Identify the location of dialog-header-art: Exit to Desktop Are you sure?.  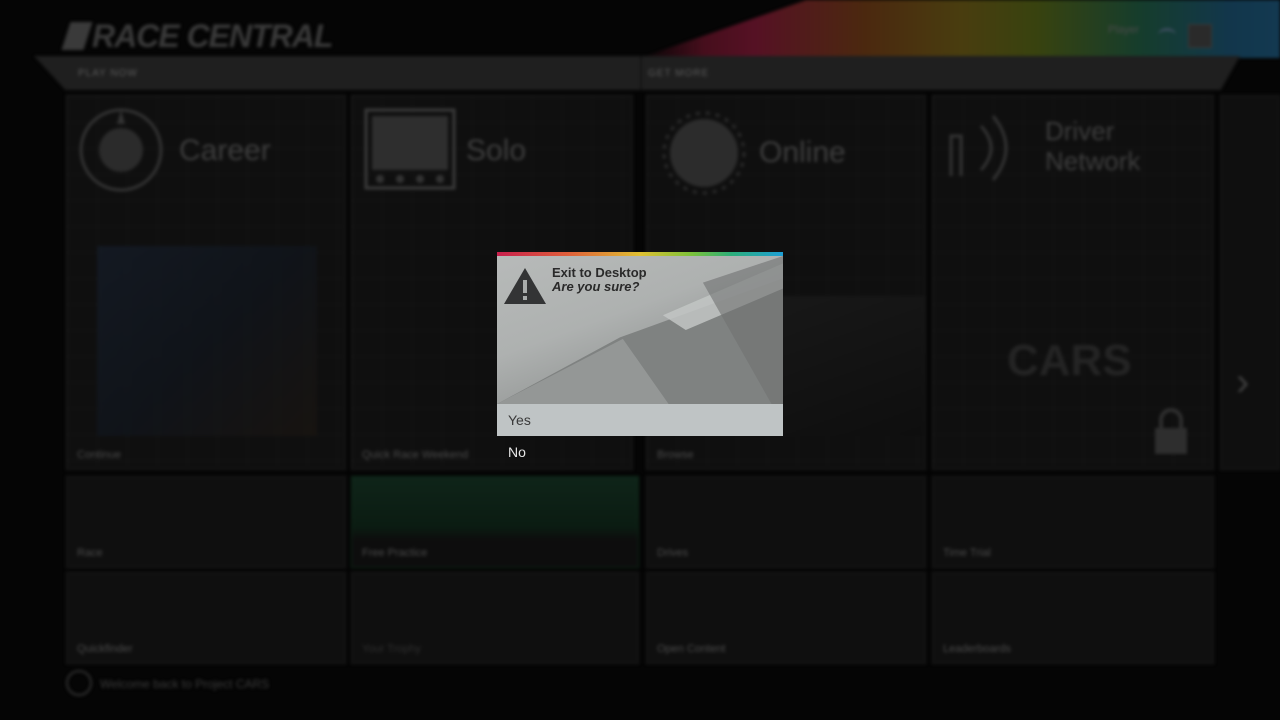
(640, 330).